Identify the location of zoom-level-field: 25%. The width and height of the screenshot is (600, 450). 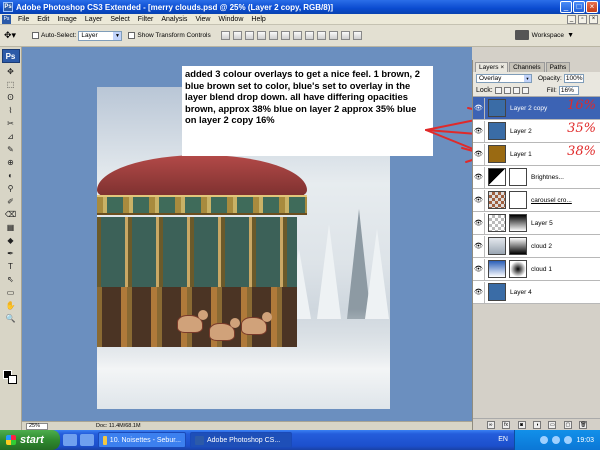
(37, 426).